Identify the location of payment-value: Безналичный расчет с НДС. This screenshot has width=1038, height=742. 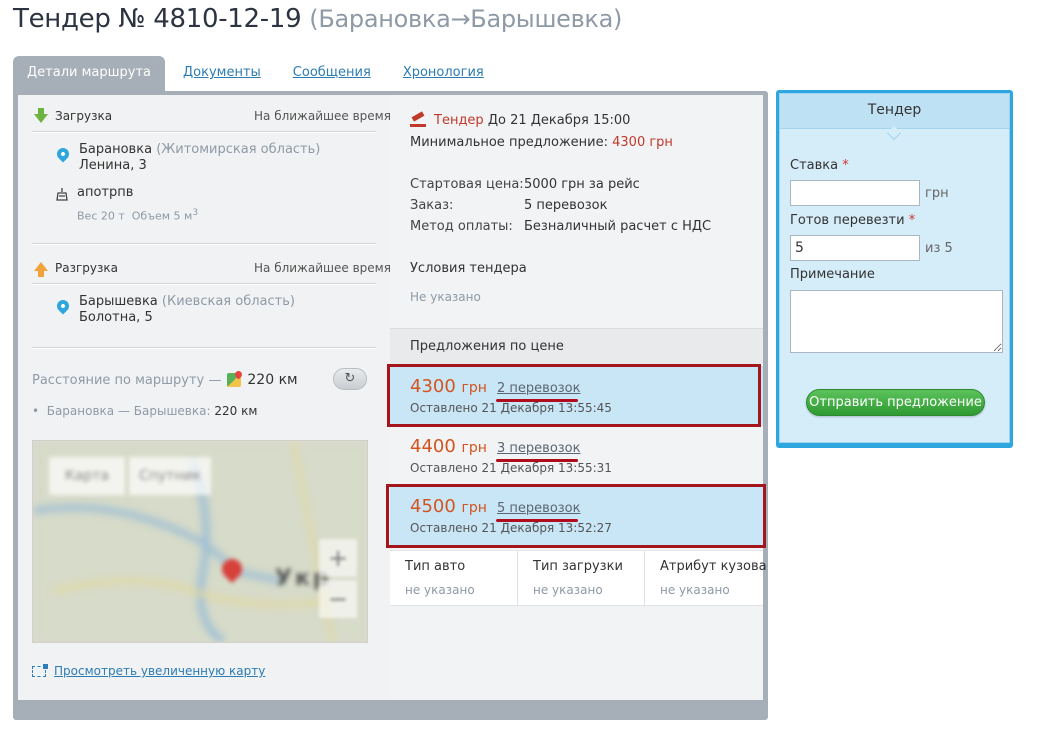
(618, 226).